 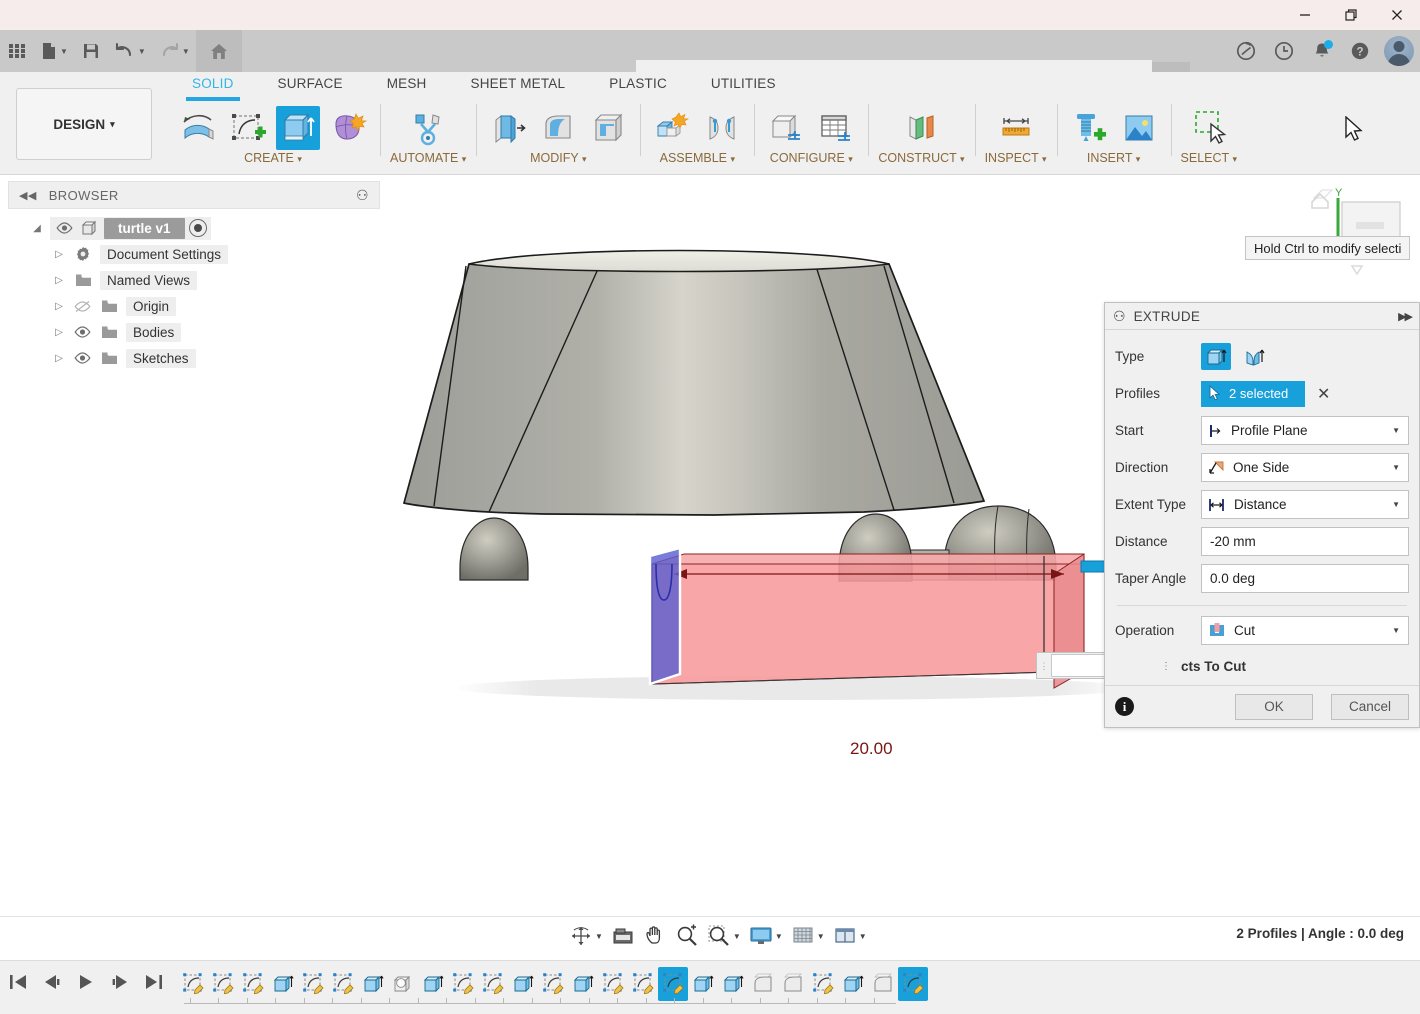 I want to click on select-window-icon, so click(x=1209, y=128).